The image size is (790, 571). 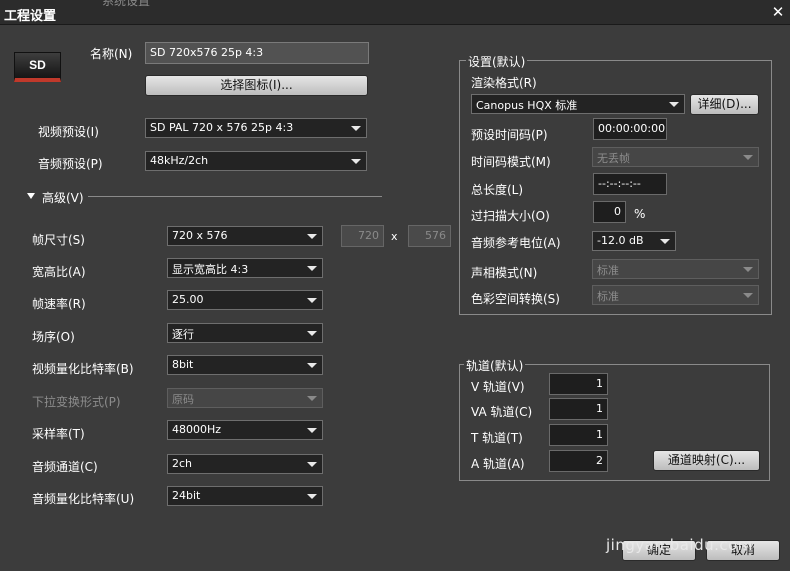 I want to click on frame-rate-label: 帧速率(R), so click(x=59, y=304).